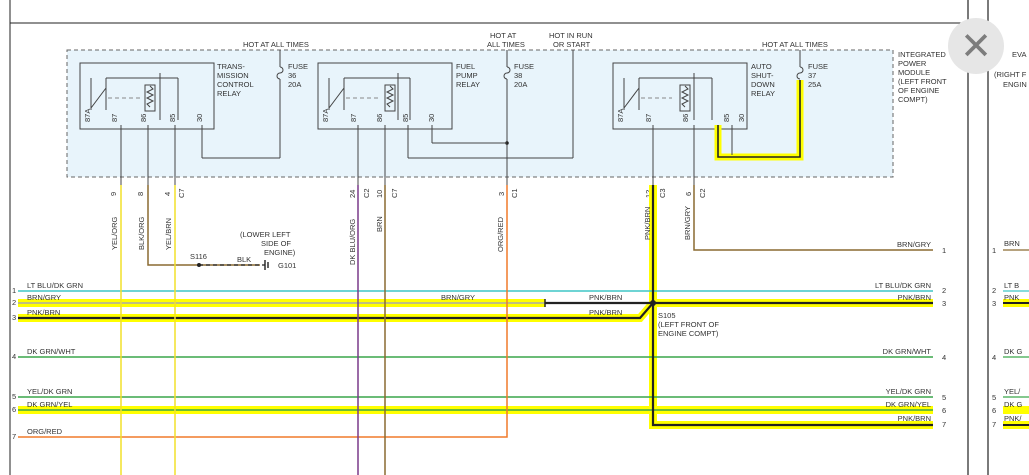  I want to click on svg-text: PNK, so click(1011, 297).